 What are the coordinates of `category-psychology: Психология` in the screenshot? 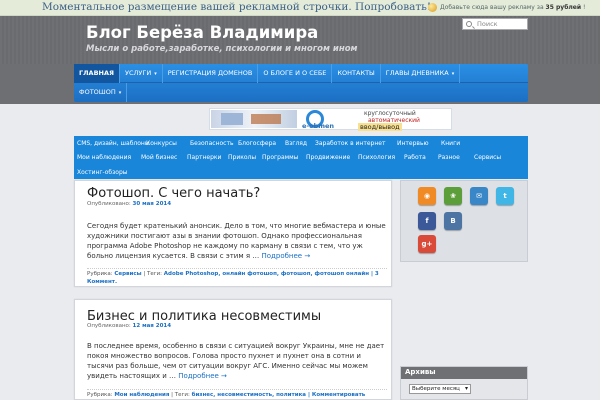 It's located at (378, 157).